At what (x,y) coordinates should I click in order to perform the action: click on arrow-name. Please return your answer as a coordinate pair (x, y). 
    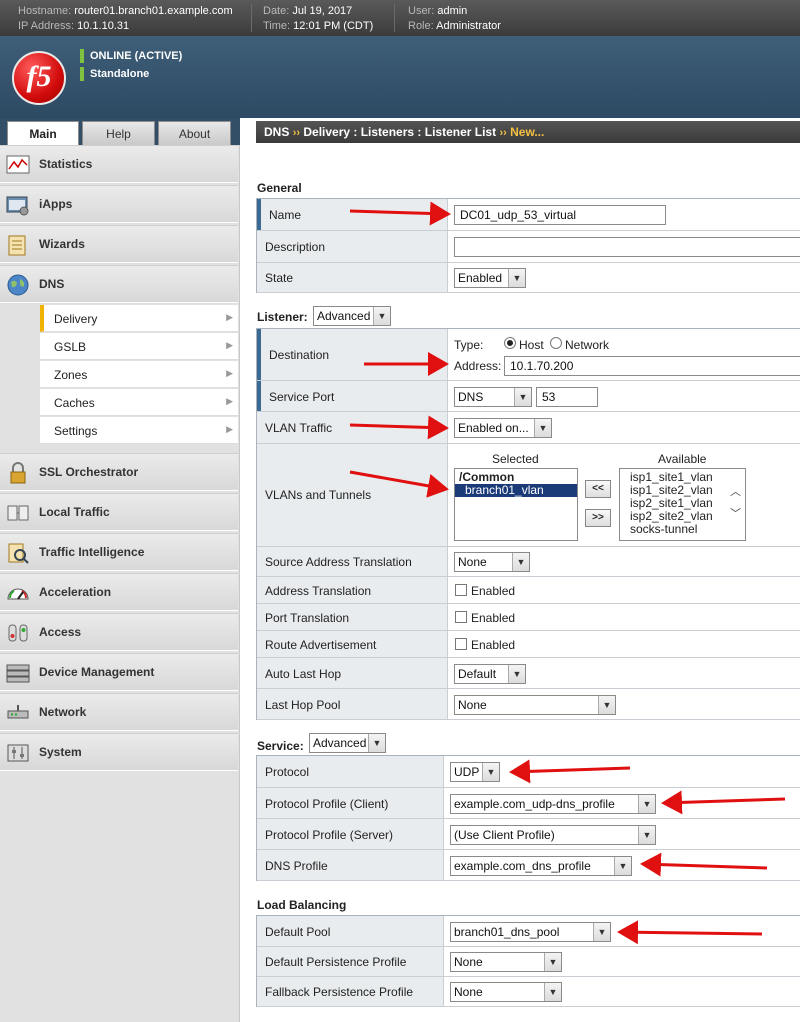
    Looking at the image, I should click on (400, 213).